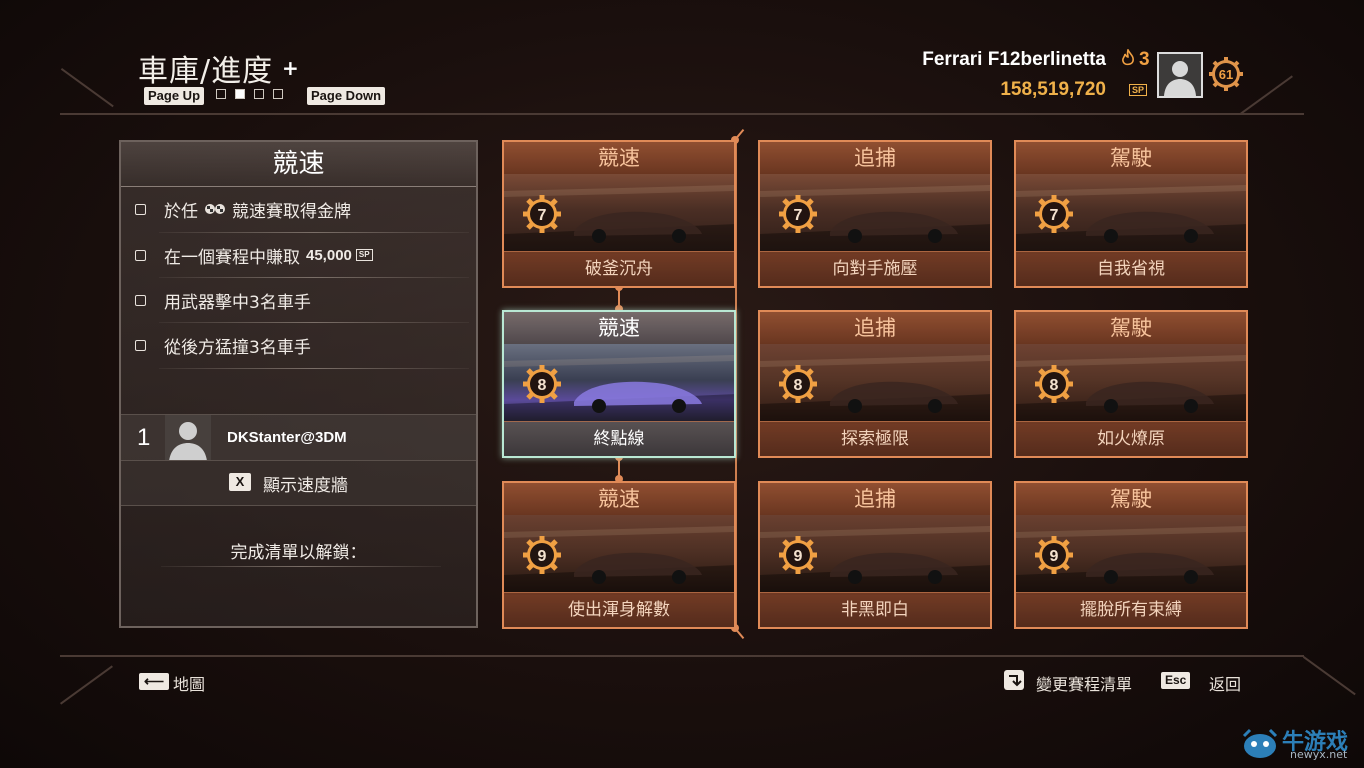 The width and height of the screenshot is (1364, 768). Describe the element at coordinates (290, 68) in the screenshot. I see `title-plus-icon: +` at that location.